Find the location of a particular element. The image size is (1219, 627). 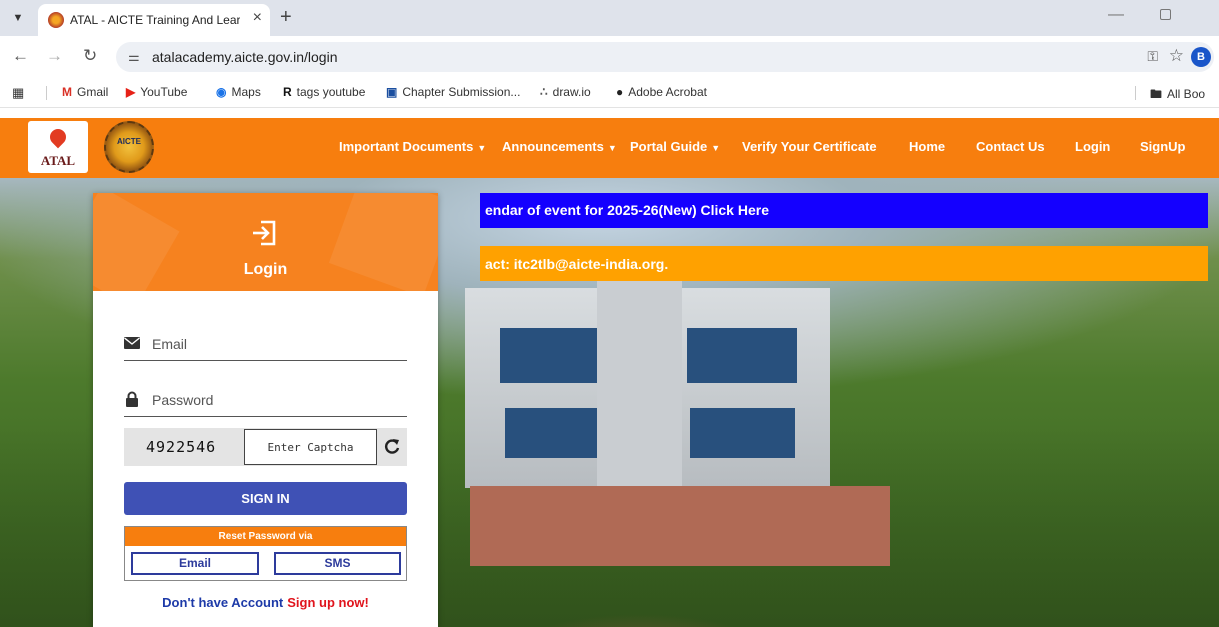

bookmark-youtube: ▶ YouTube is located at coordinates (156, 92).